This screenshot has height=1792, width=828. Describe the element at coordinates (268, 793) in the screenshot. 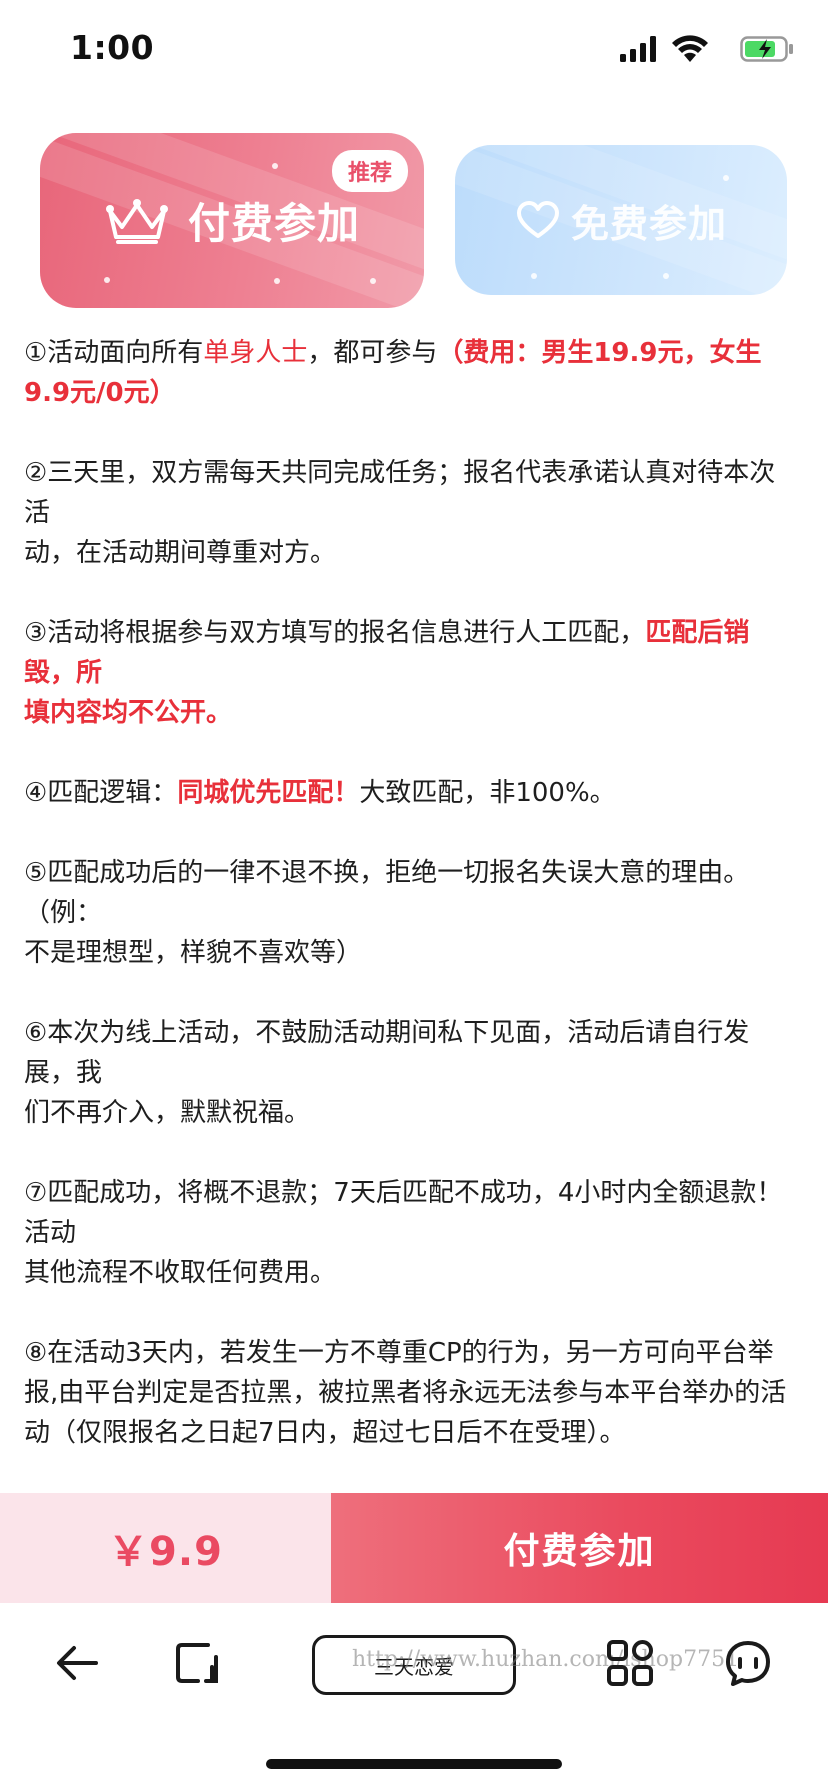

I see `rule-highlight: 同城优先匹配！` at that location.